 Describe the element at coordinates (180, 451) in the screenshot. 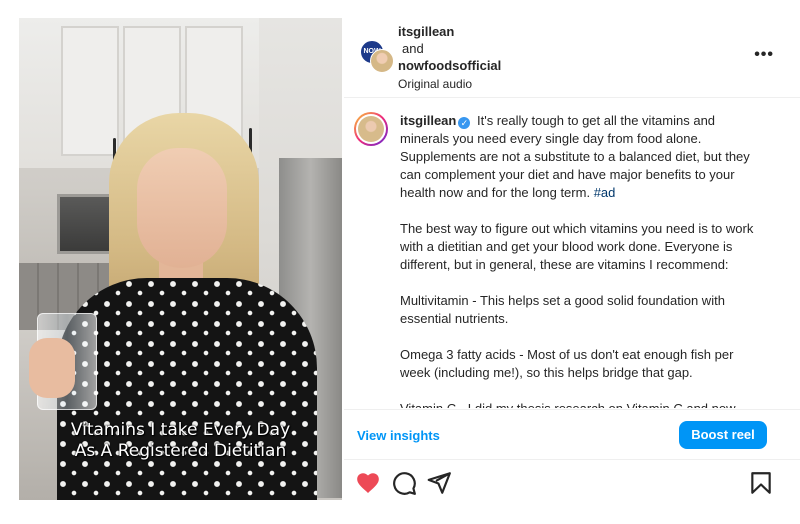

I see `caption-line-2: As A Registered Dietitian` at that location.